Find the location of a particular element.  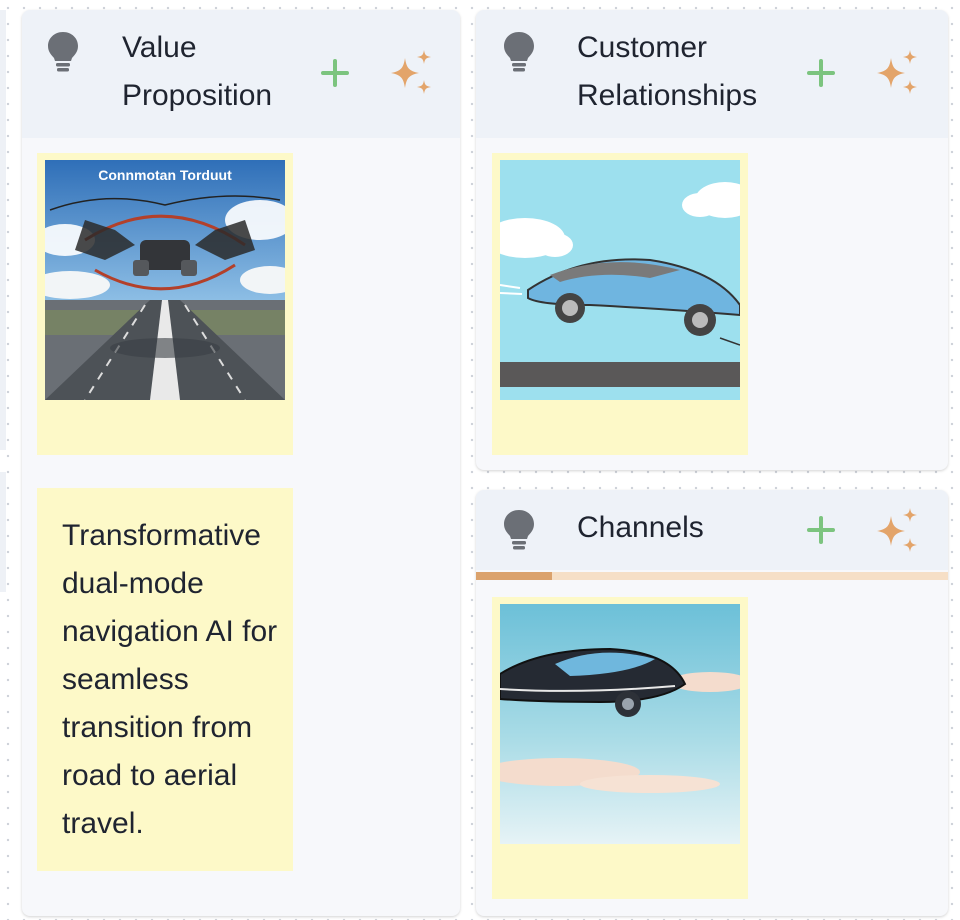

image-caption: Connmotan Torduut is located at coordinates (165, 175).